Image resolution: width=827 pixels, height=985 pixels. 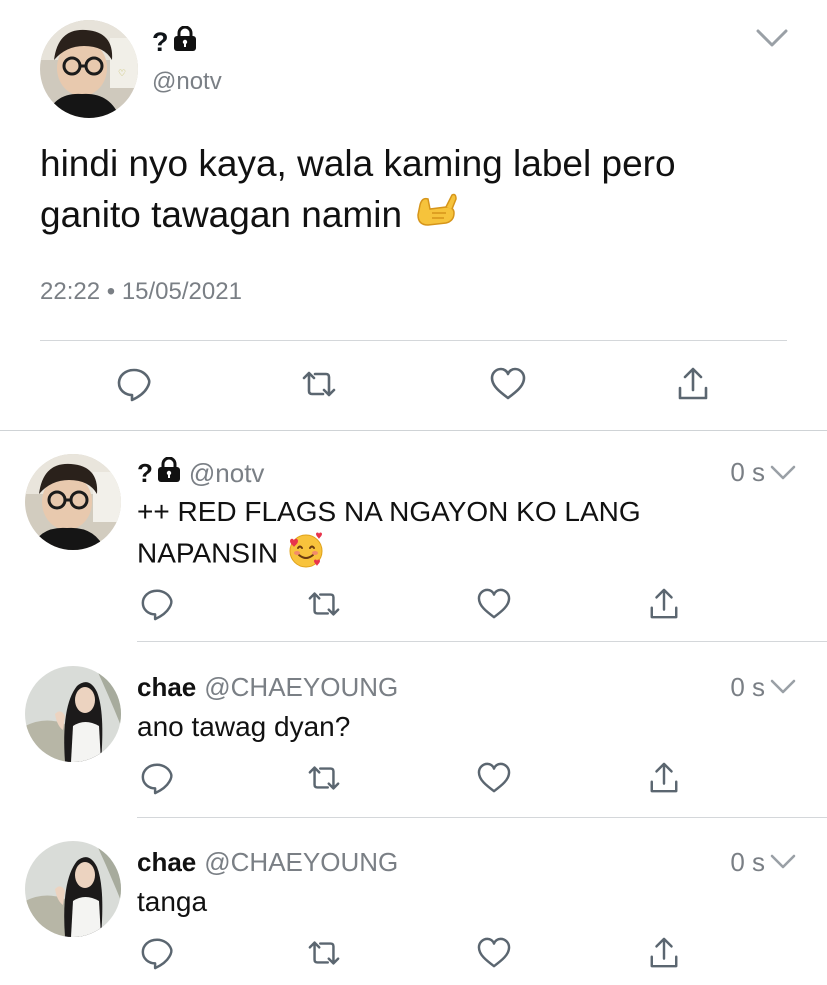 I want to click on tweet-text-line-2: ganito tawagan namin, so click(x=420, y=216).